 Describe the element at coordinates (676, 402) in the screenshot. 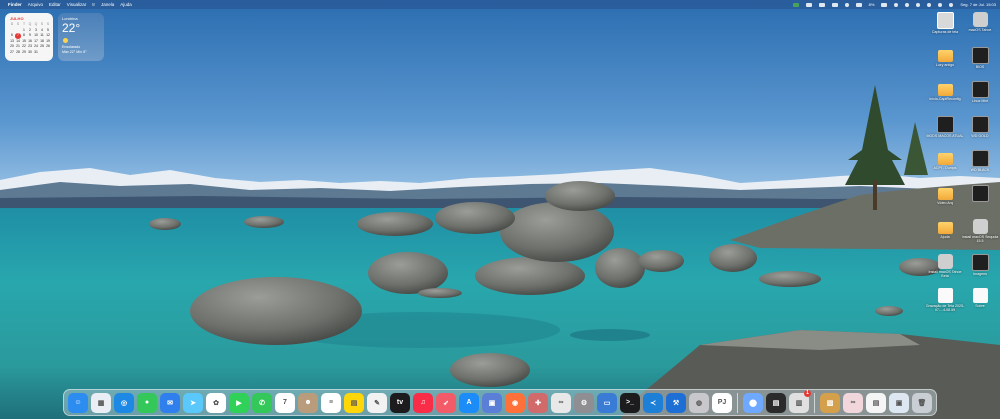

I see `xcode-icon: ⚒` at that location.